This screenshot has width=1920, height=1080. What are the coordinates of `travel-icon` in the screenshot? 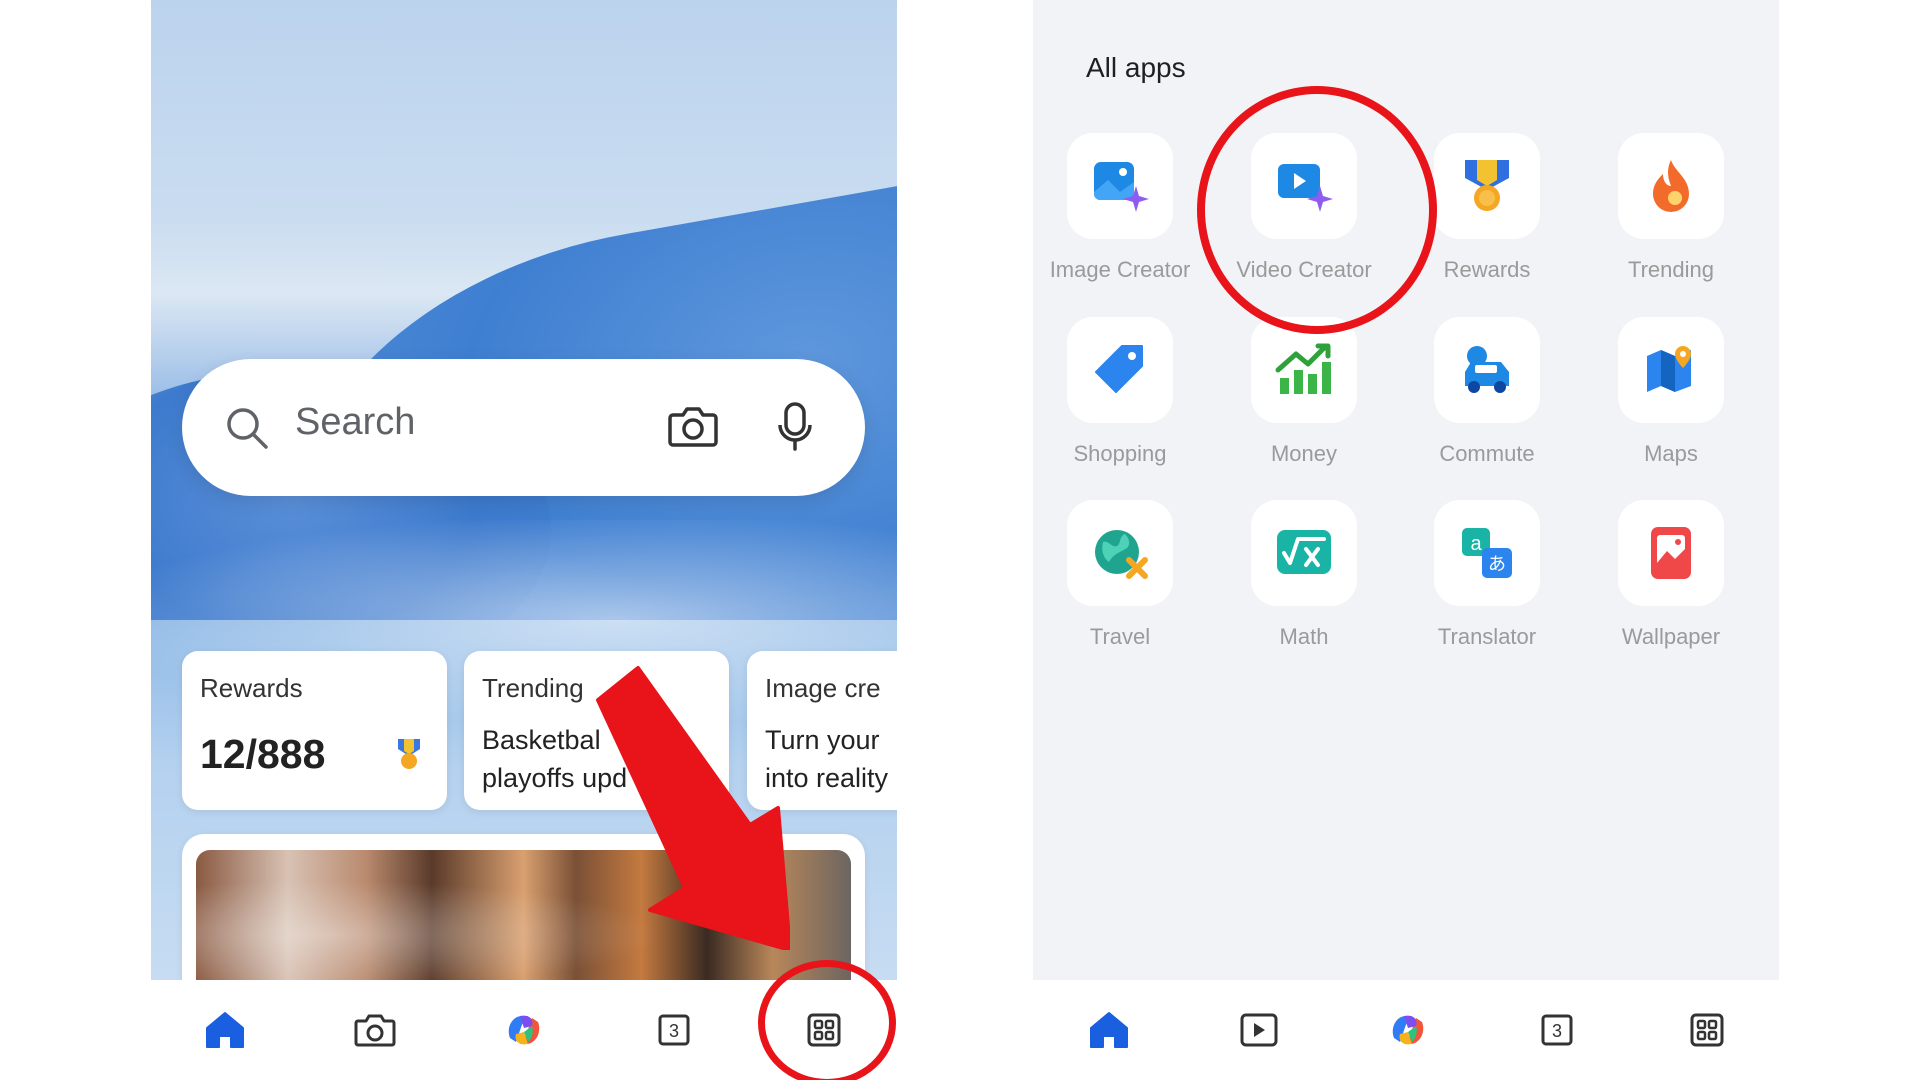 It's located at (1120, 553).